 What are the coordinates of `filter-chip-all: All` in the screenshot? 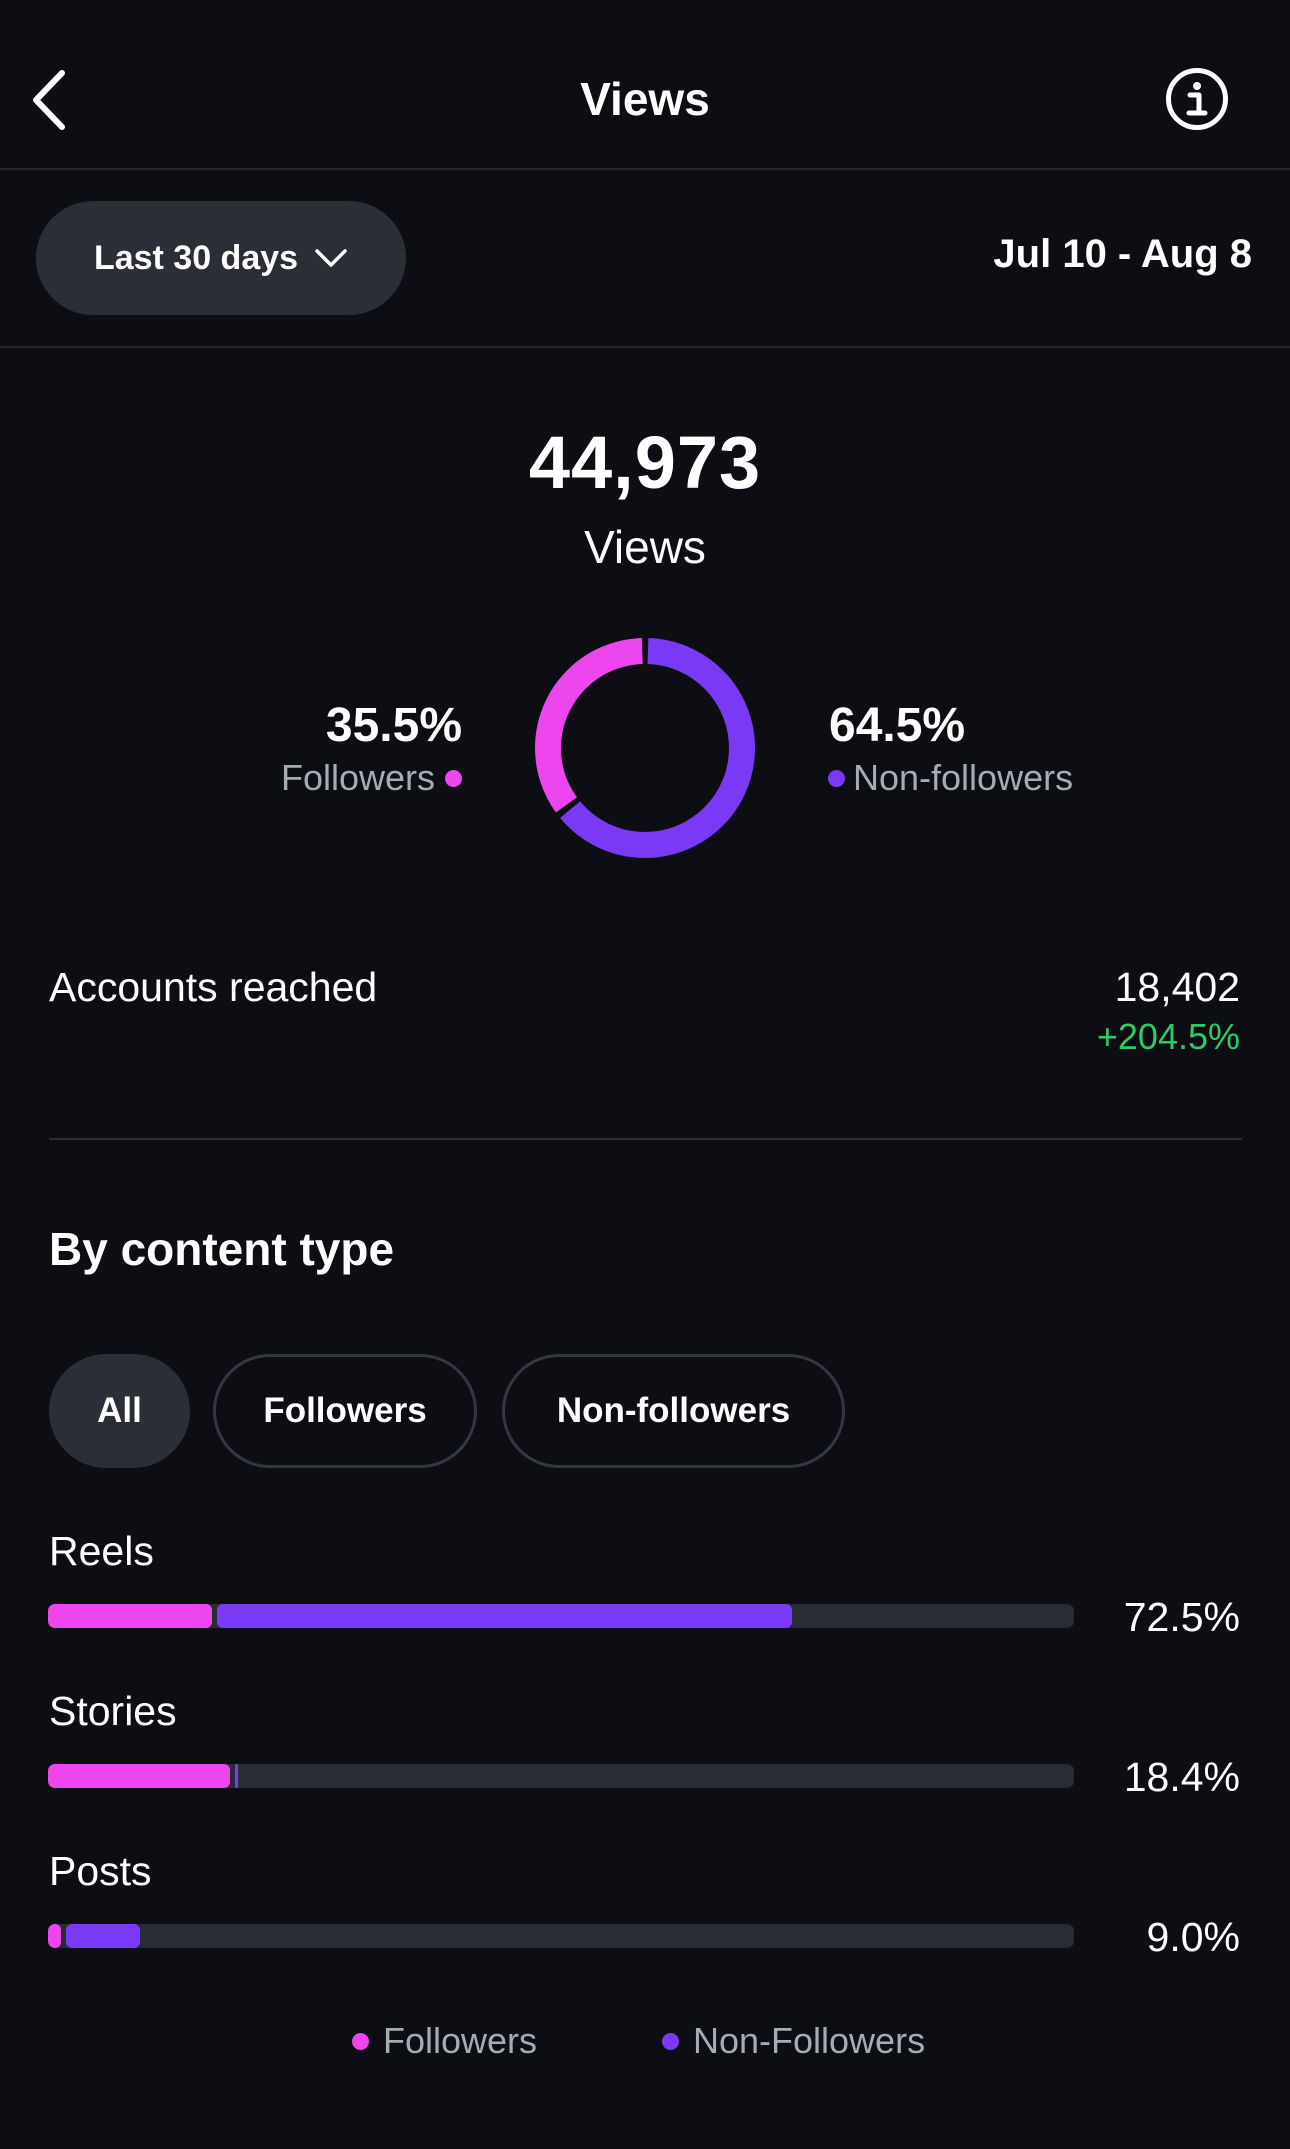 It's located at (119, 1411).